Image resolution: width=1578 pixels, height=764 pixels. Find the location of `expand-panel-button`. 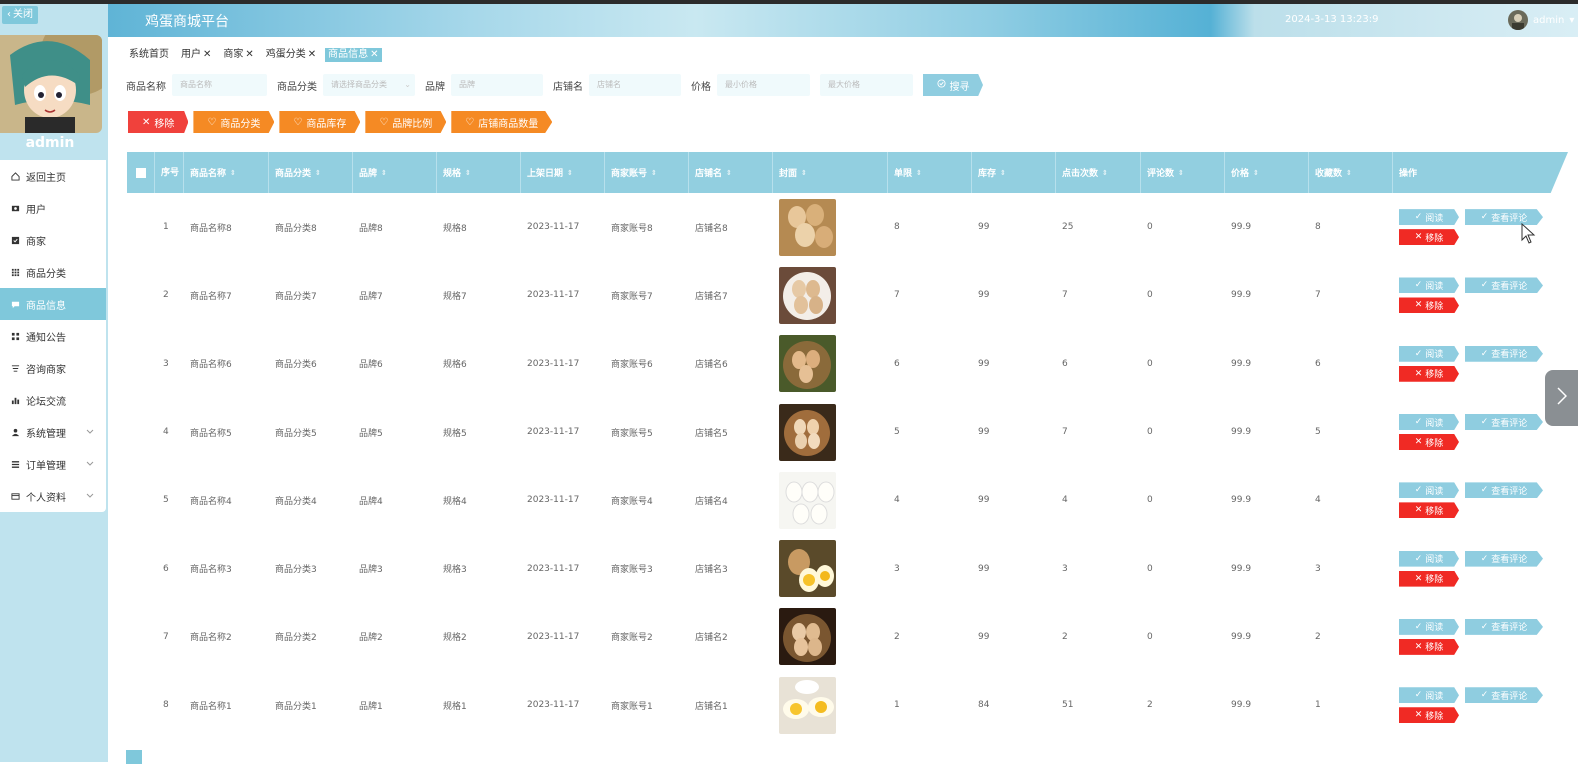

expand-panel-button is located at coordinates (1561, 398).